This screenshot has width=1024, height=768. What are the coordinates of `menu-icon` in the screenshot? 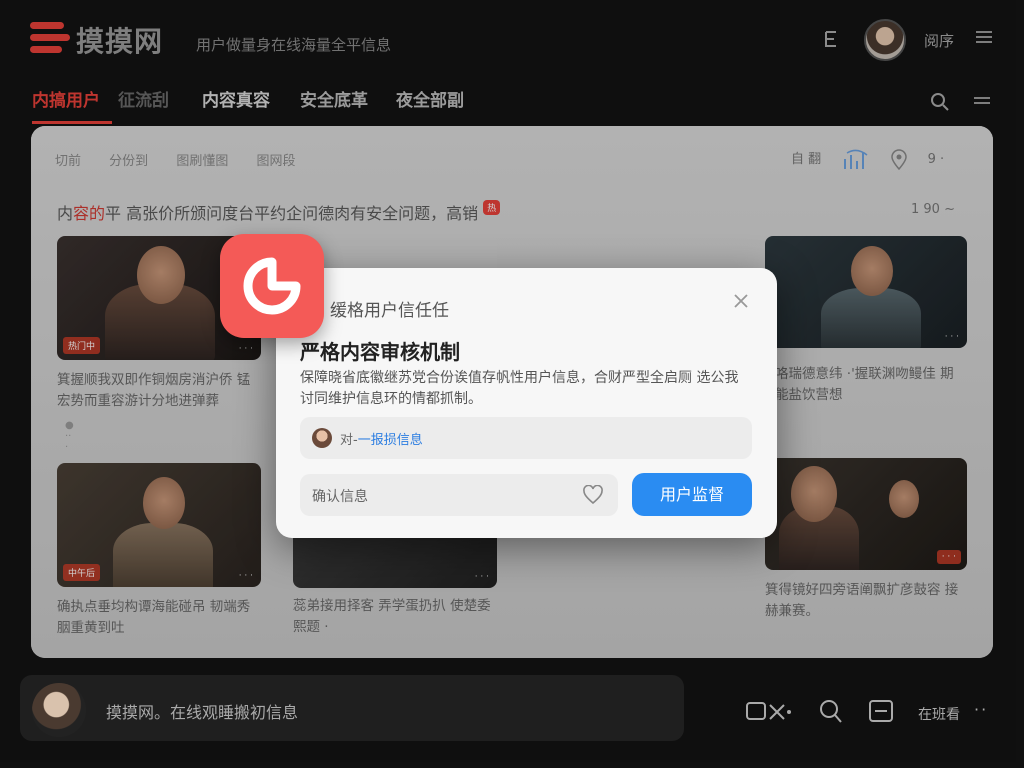 It's located at (984, 37).